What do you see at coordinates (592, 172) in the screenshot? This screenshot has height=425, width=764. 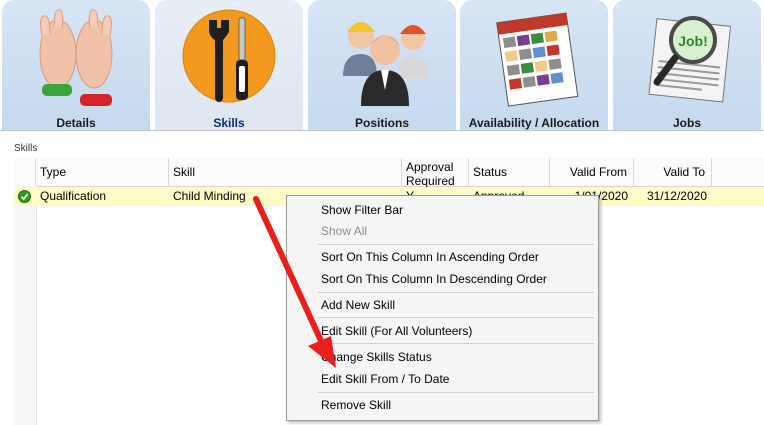 I see `col-header-valid-from: Valid From` at bounding box center [592, 172].